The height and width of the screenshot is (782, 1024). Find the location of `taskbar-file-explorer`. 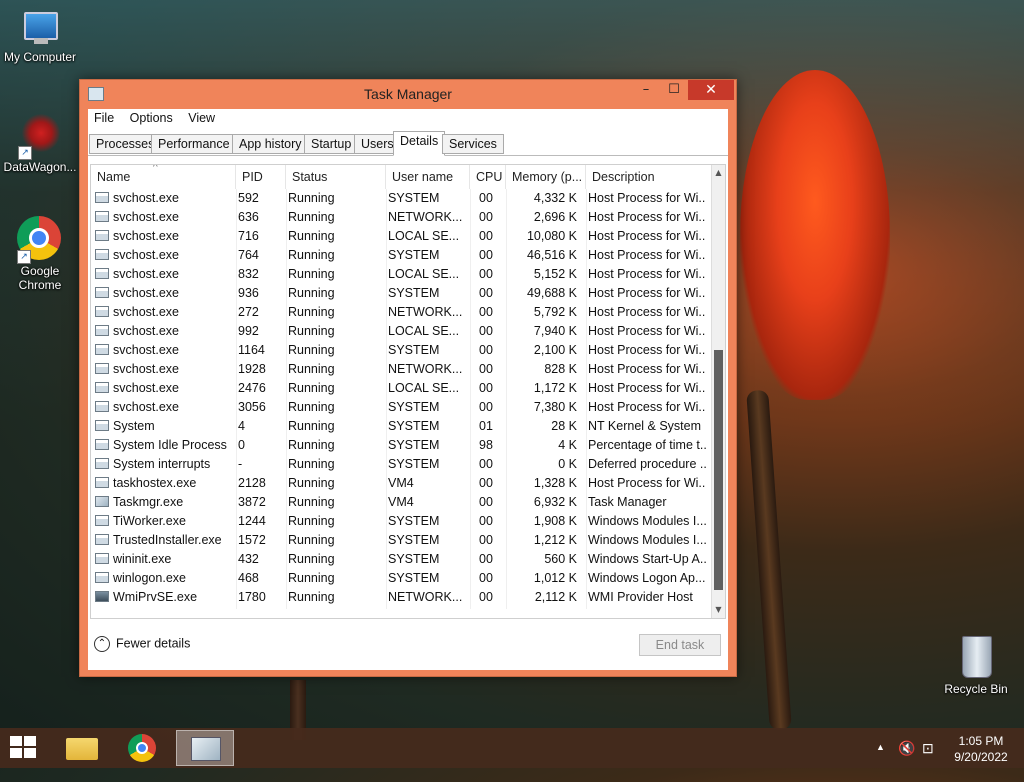

taskbar-file-explorer is located at coordinates (81, 748).